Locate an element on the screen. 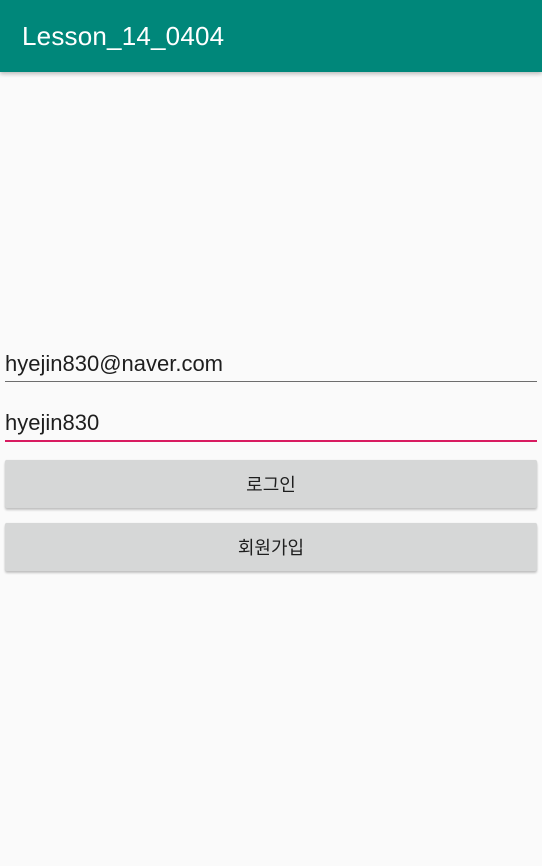  login-button: 로그인 is located at coordinates (271, 484).